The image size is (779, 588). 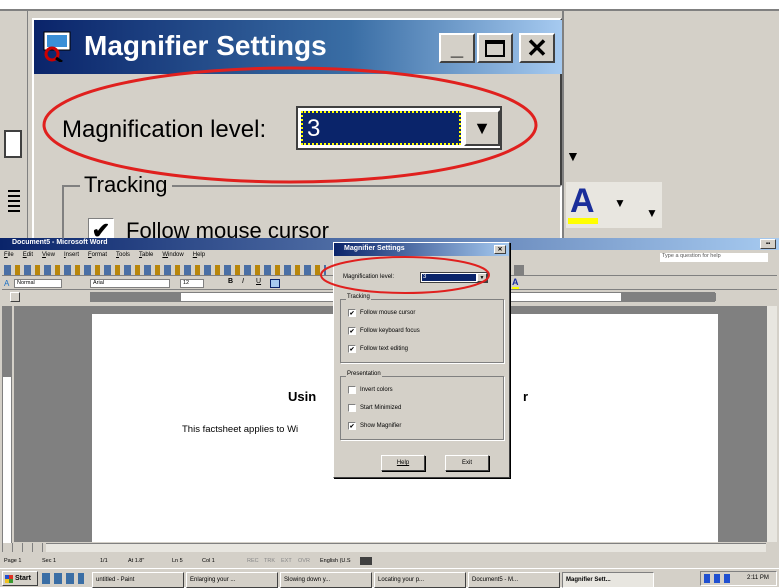 I want to click on clock: 2:11 PM, so click(x=758, y=578).